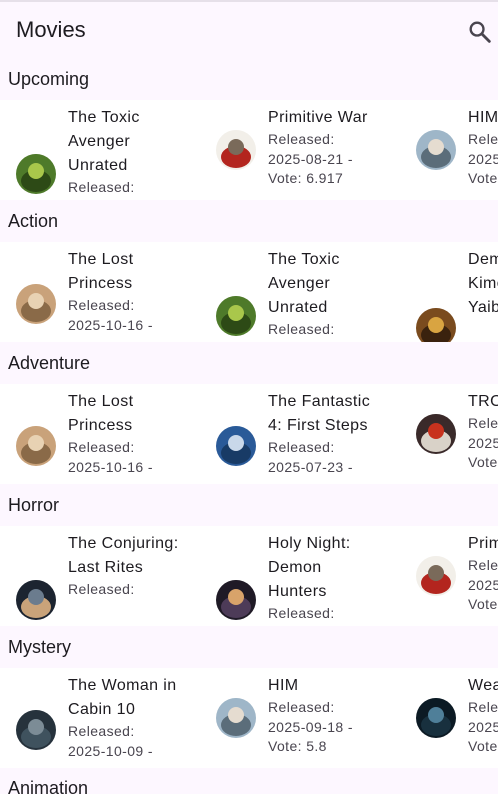 The width and height of the screenshot is (498, 794). Describe the element at coordinates (39, 647) in the screenshot. I see `section-title: Mystery` at that location.